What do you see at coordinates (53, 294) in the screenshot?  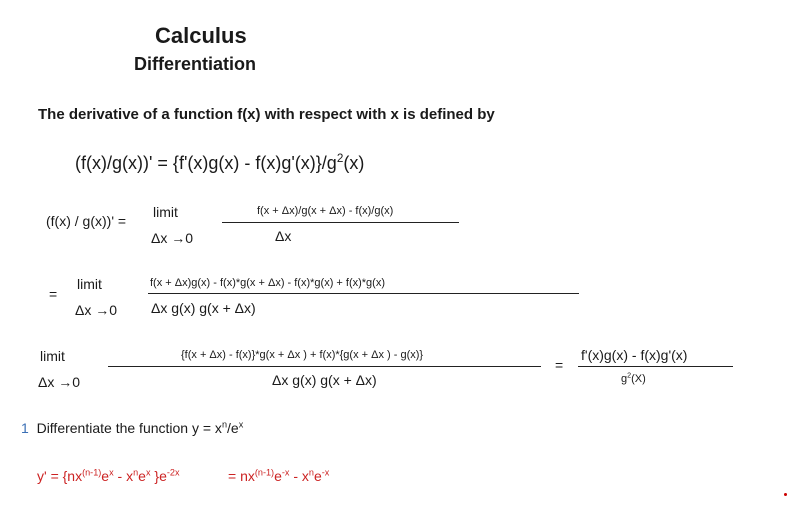 I see `step2-equals: =` at bounding box center [53, 294].